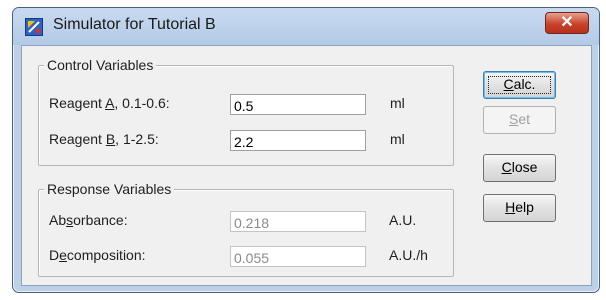  I want to click on decomposition-output: 0.055, so click(298, 256).